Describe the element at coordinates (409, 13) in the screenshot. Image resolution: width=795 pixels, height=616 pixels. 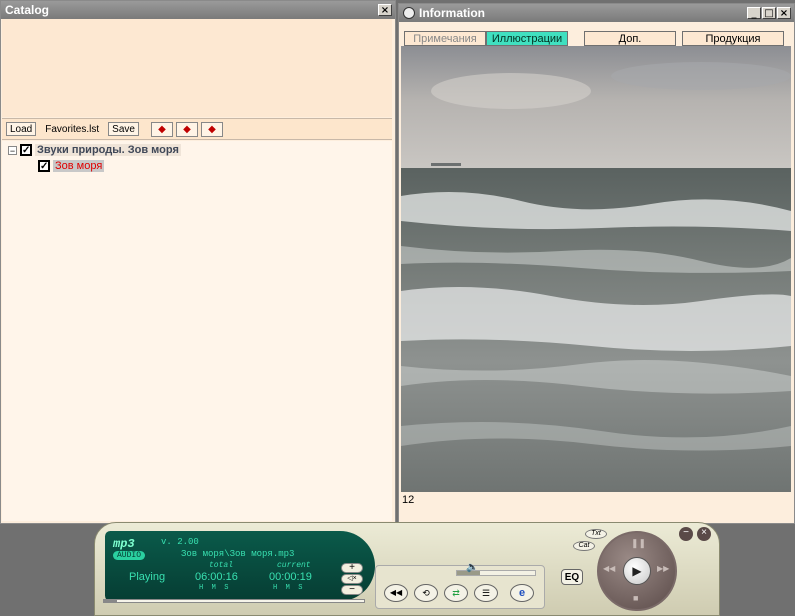
I see `film-reel-icon` at that location.